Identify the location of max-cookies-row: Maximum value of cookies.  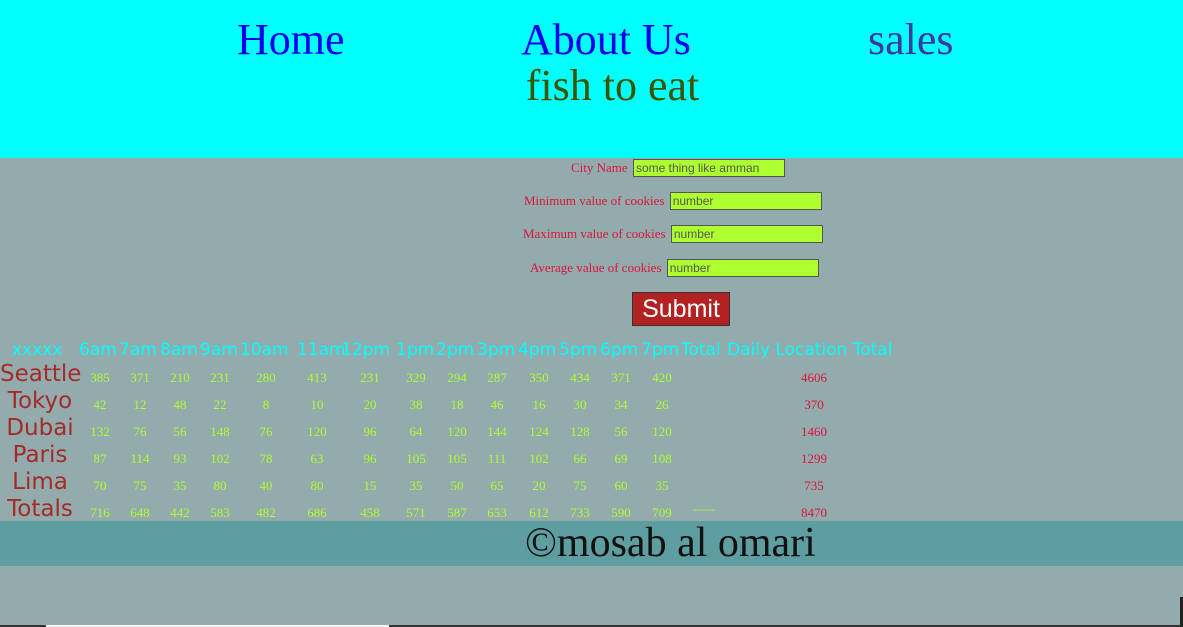
(673, 234).